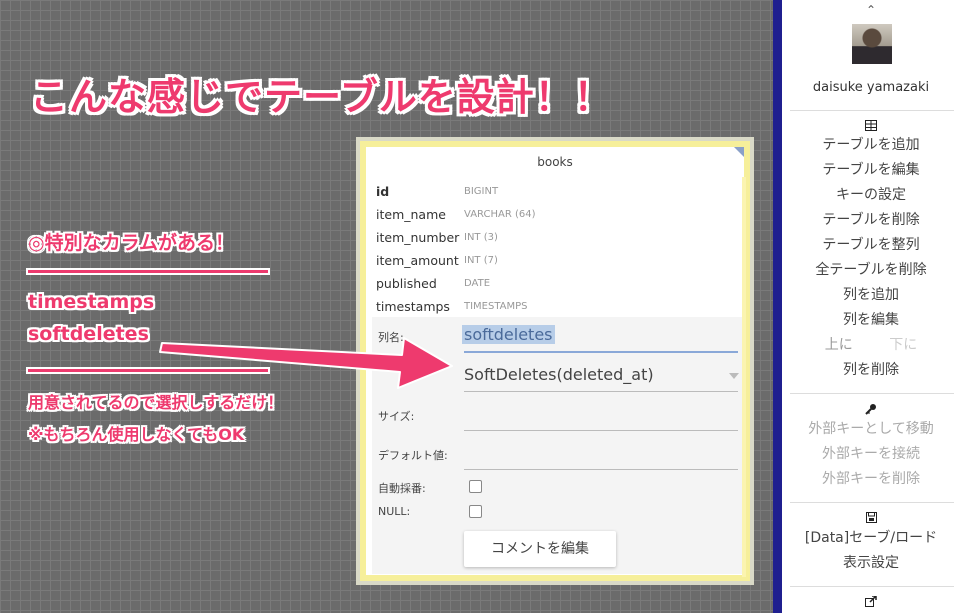 The image size is (960, 613). Describe the element at coordinates (475, 511) in the screenshot. I see `null-checkbox` at that location.